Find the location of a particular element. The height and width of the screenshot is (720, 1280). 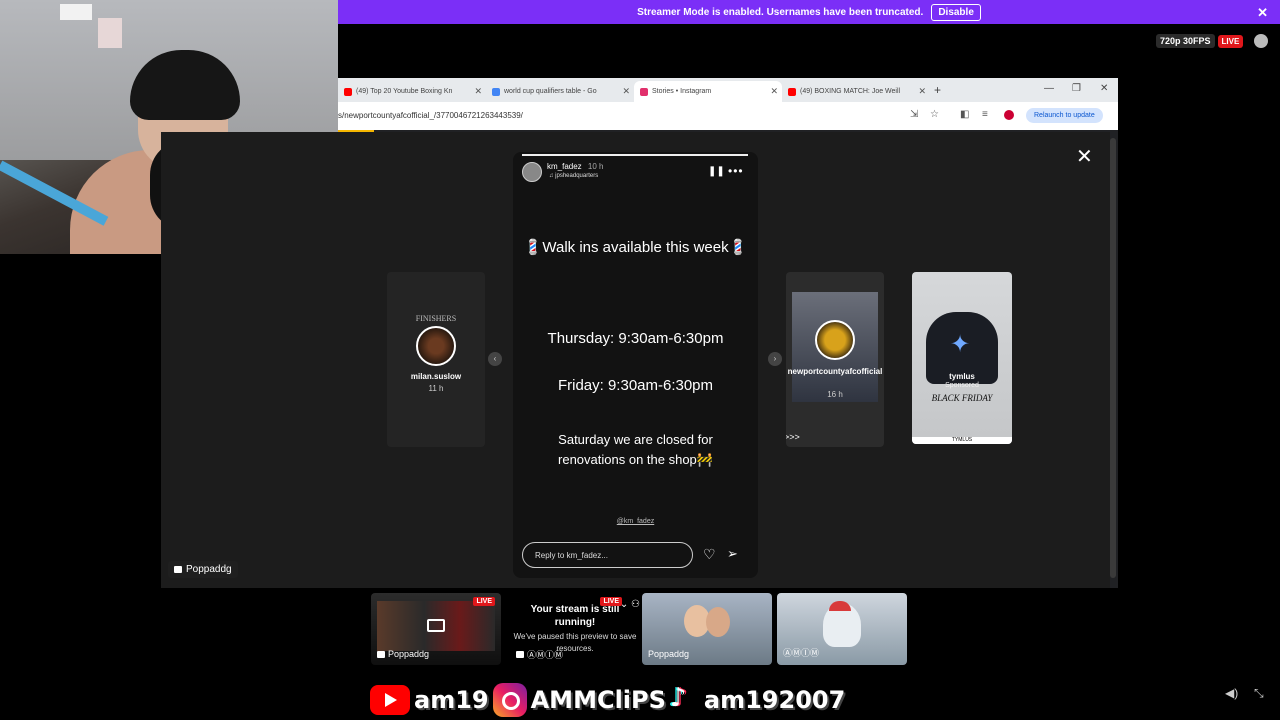

media-icon: ≡ is located at coordinates (987, 115).